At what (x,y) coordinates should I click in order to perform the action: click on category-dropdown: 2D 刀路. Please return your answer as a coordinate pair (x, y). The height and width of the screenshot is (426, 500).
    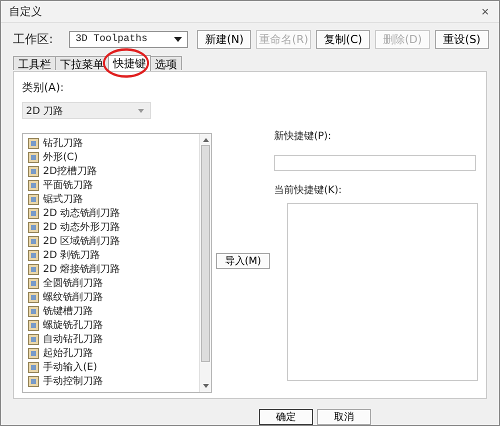
    Looking at the image, I should click on (86, 110).